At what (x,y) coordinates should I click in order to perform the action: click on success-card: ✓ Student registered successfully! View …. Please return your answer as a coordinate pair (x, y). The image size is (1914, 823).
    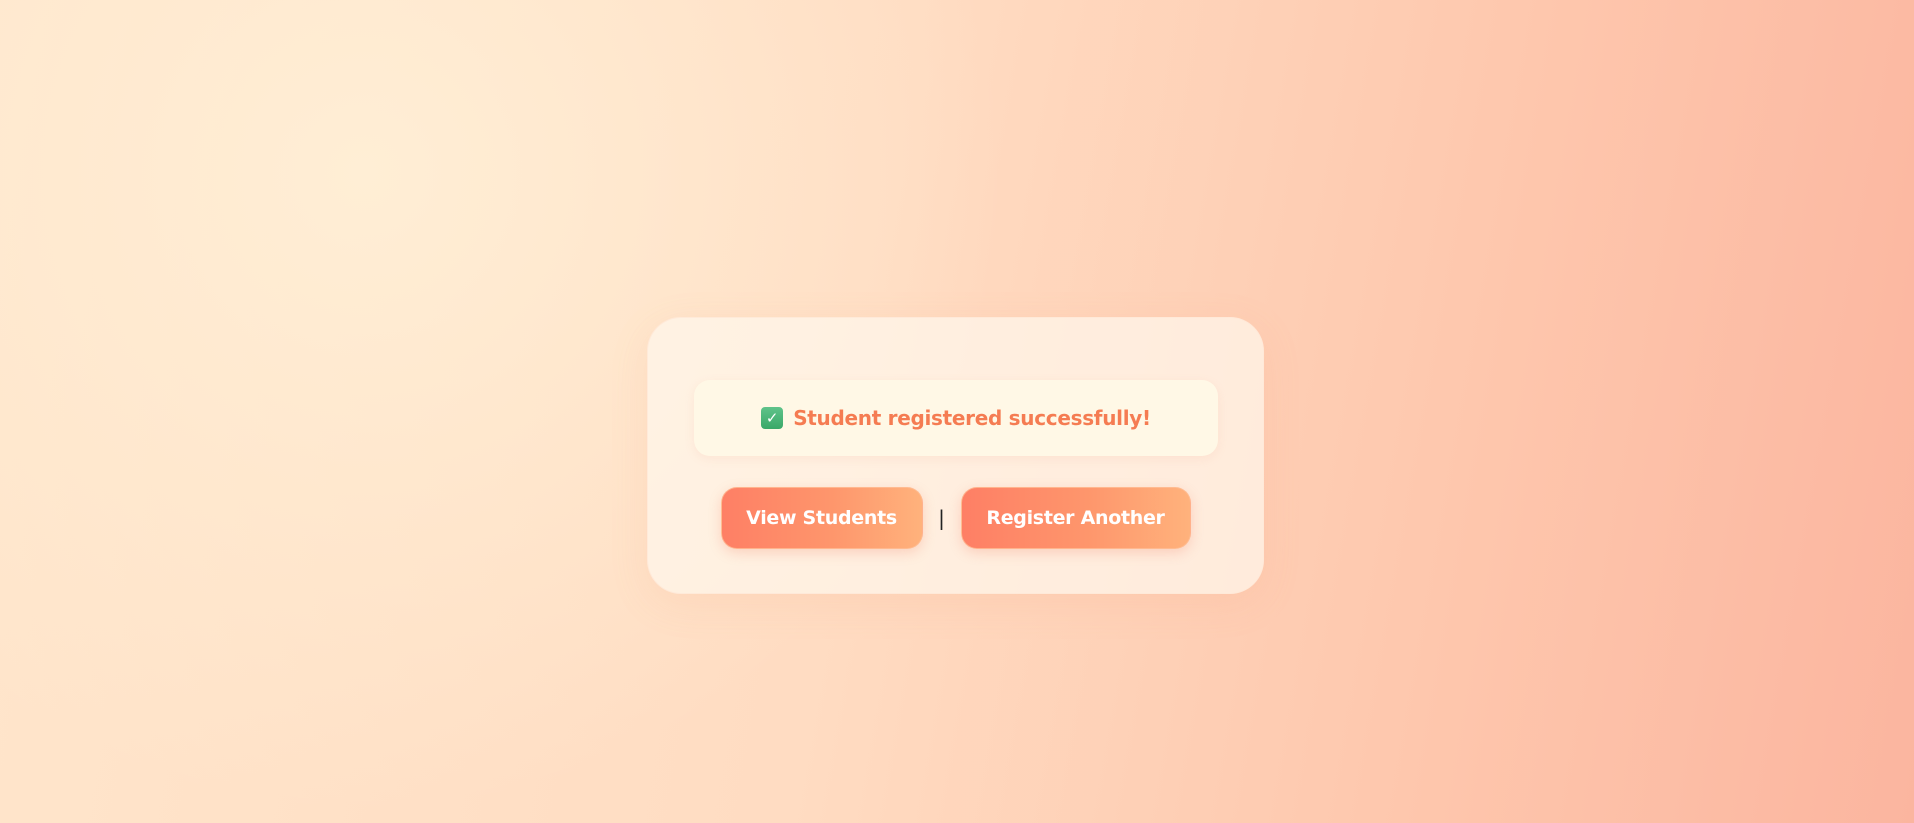
    Looking at the image, I should click on (955, 455).